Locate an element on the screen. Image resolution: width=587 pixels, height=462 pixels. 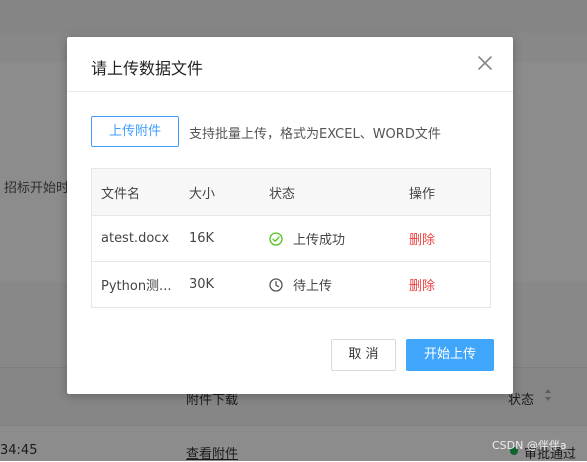
file-status-text: 待上传 is located at coordinates (313, 286).